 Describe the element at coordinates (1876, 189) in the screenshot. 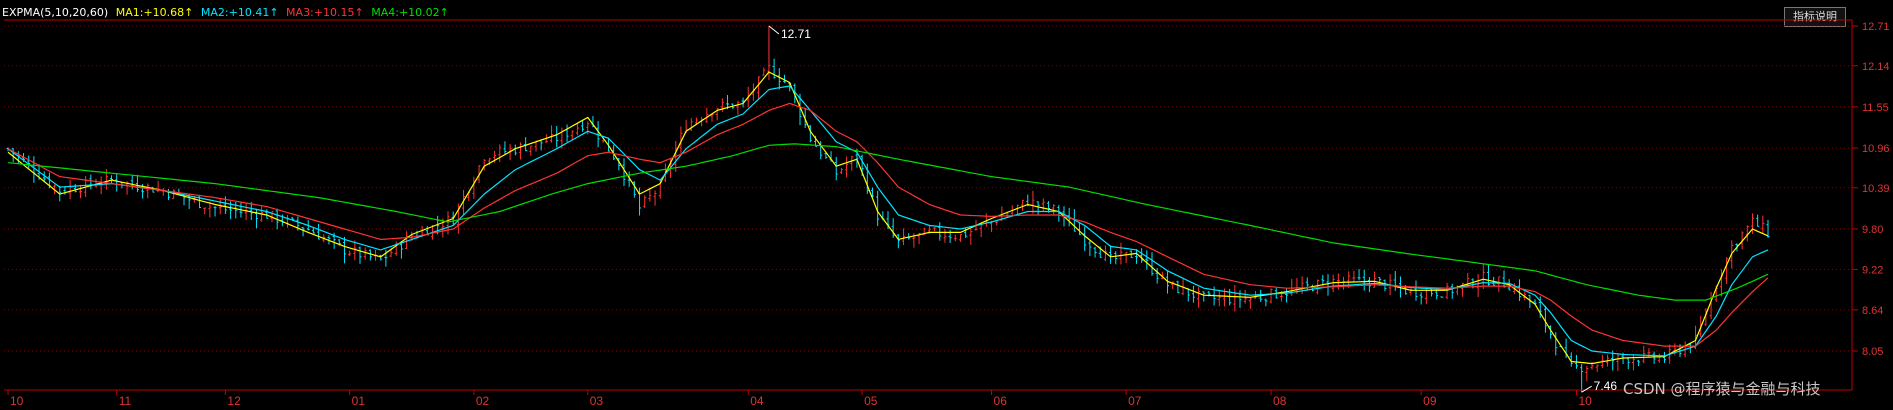

I see `y-tick-label: 10.39` at that location.